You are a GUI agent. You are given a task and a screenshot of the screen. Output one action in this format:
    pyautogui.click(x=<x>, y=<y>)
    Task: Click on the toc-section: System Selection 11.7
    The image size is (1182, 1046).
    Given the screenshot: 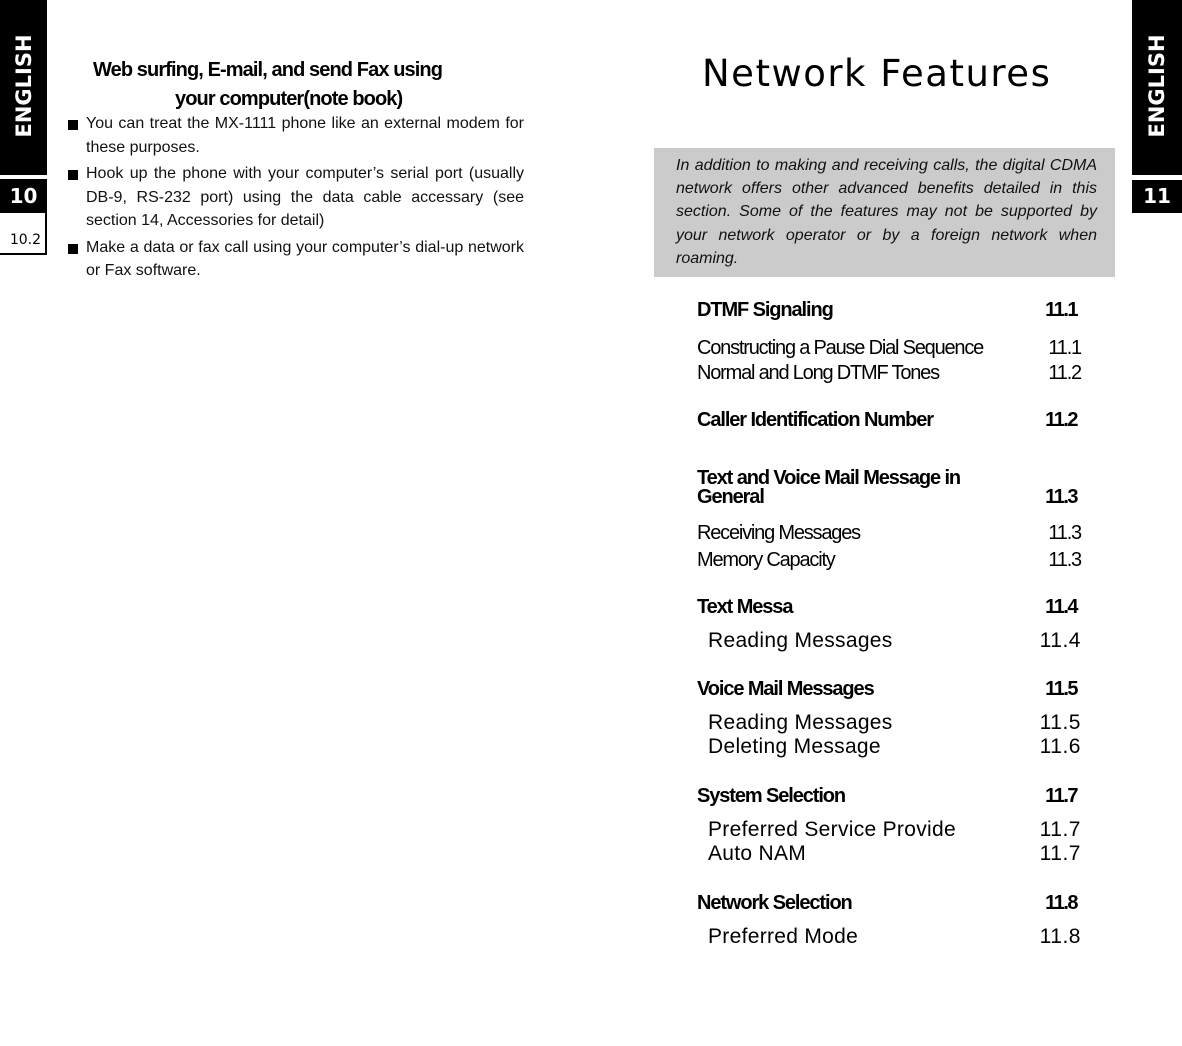 What is the action you would take?
    pyautogui.click(x=889, y=796)
    